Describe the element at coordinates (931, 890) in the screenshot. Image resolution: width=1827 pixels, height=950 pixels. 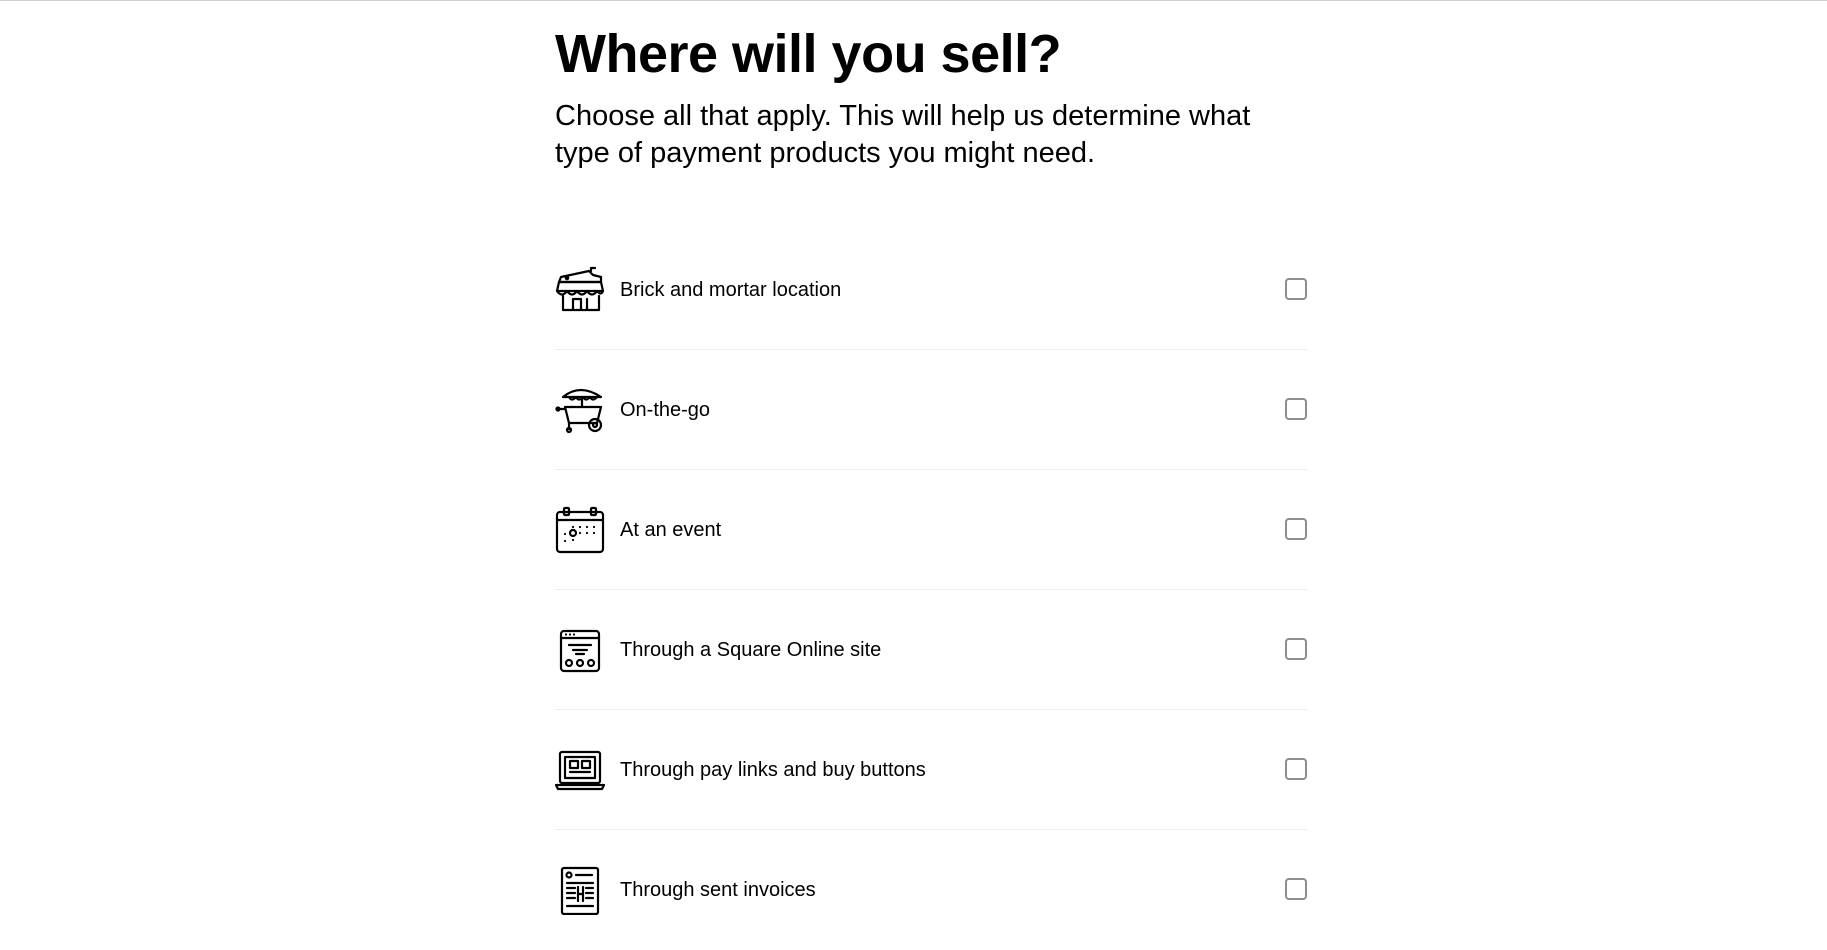
I see `option-sent-invoices: Through sent invoices` at that location.